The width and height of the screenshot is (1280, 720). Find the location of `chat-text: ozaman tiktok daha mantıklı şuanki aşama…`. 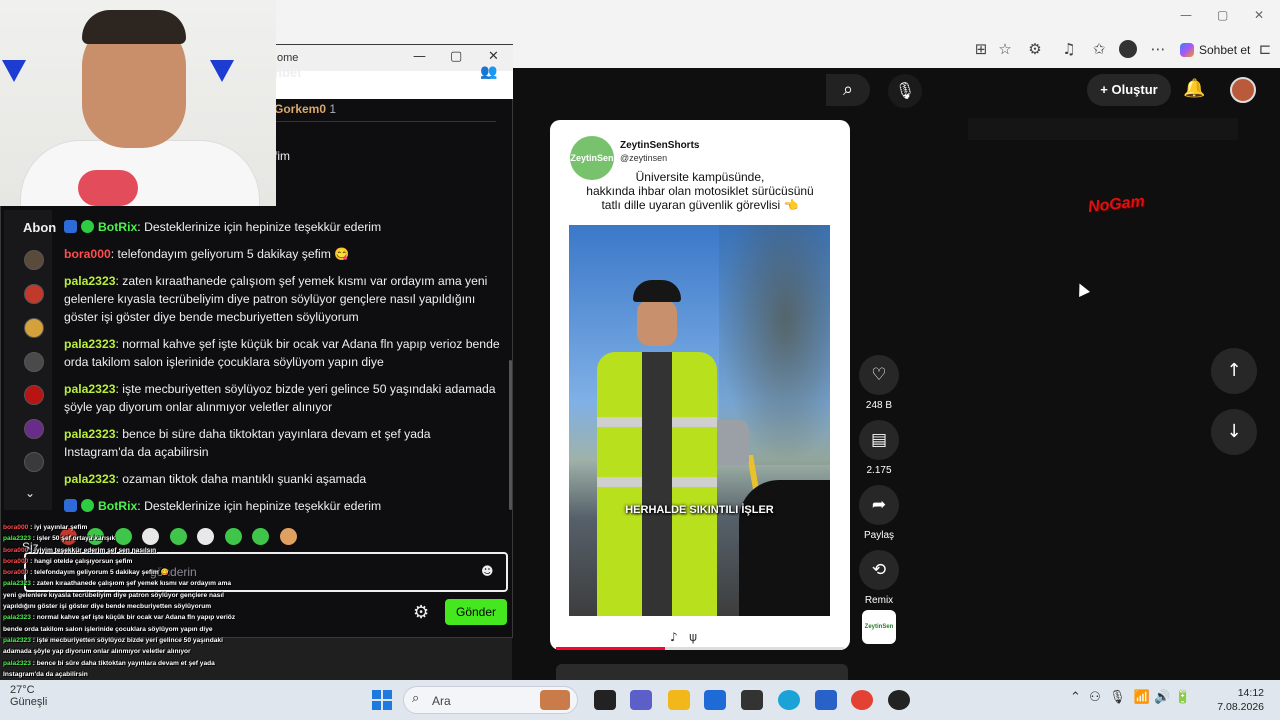

chat-text: ozaman tiktok daha mantıklı şuanki aşama… is located at coordinates (244, 479).